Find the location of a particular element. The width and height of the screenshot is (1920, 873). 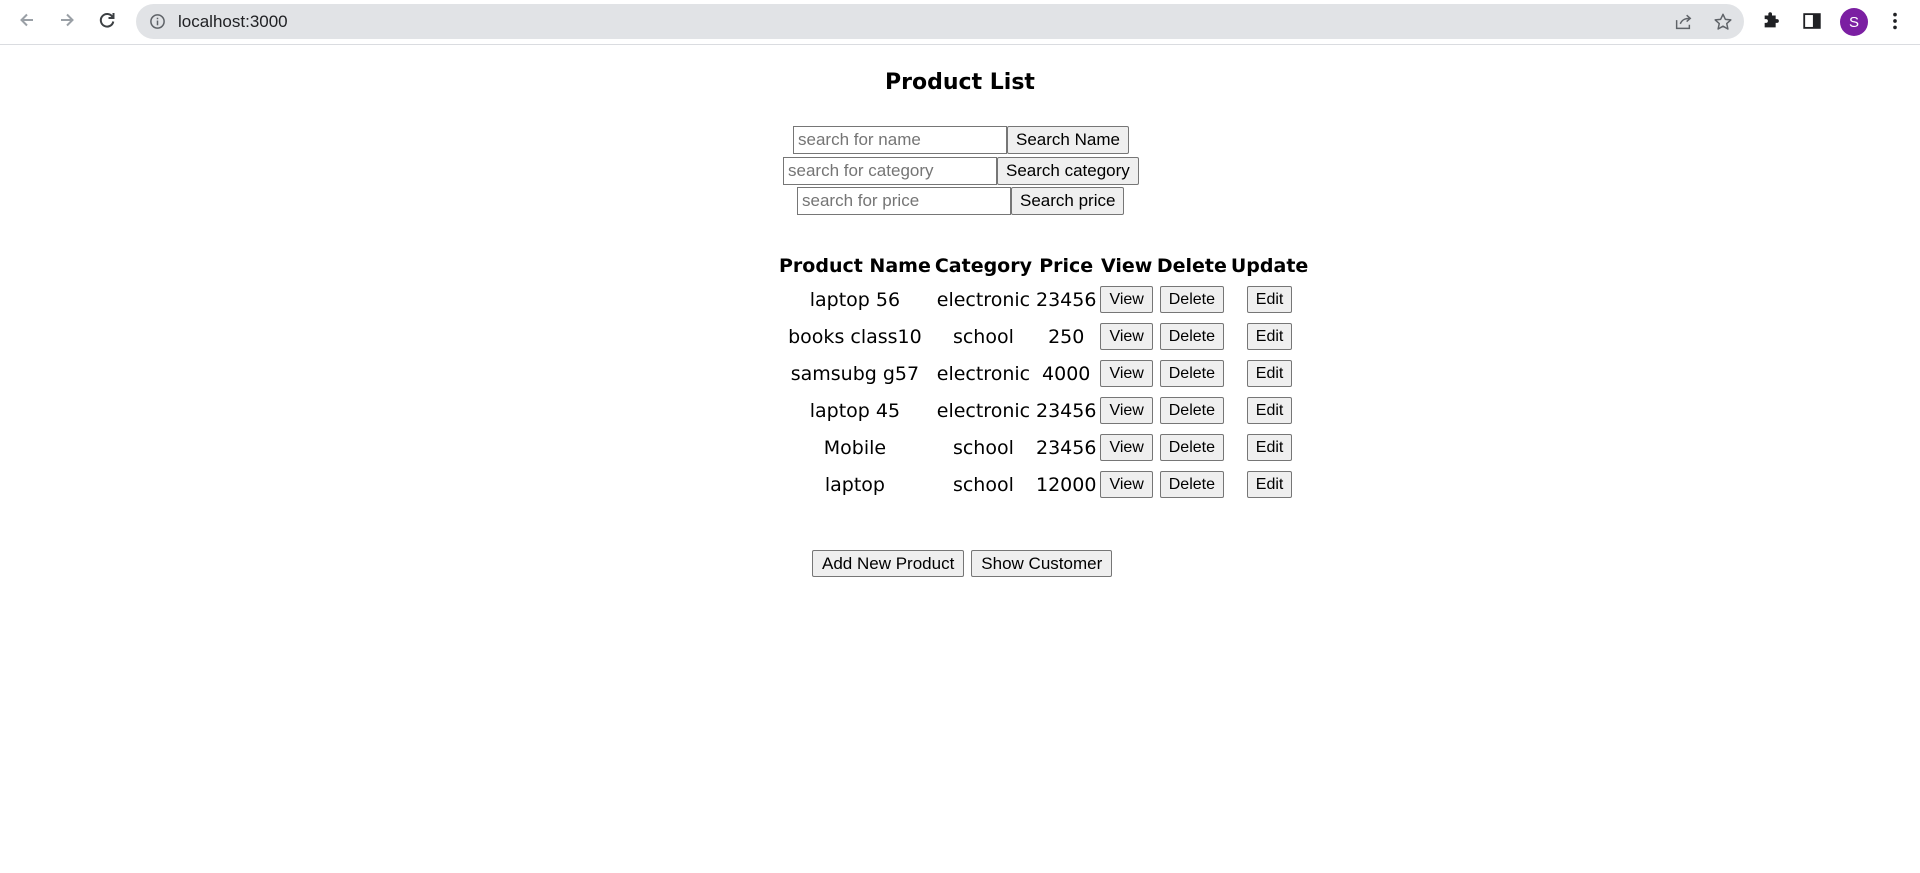

column-header-delete: Delete is located at coordinates (1191, 266).